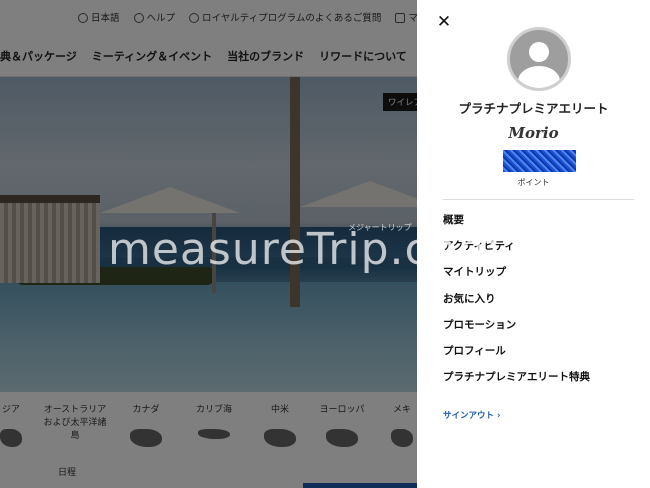 The image size is (650, 488). Describe the element at coordinates (380, 227) in the screenshot. I see `watermark-sub: メジャートリップ` at that location.